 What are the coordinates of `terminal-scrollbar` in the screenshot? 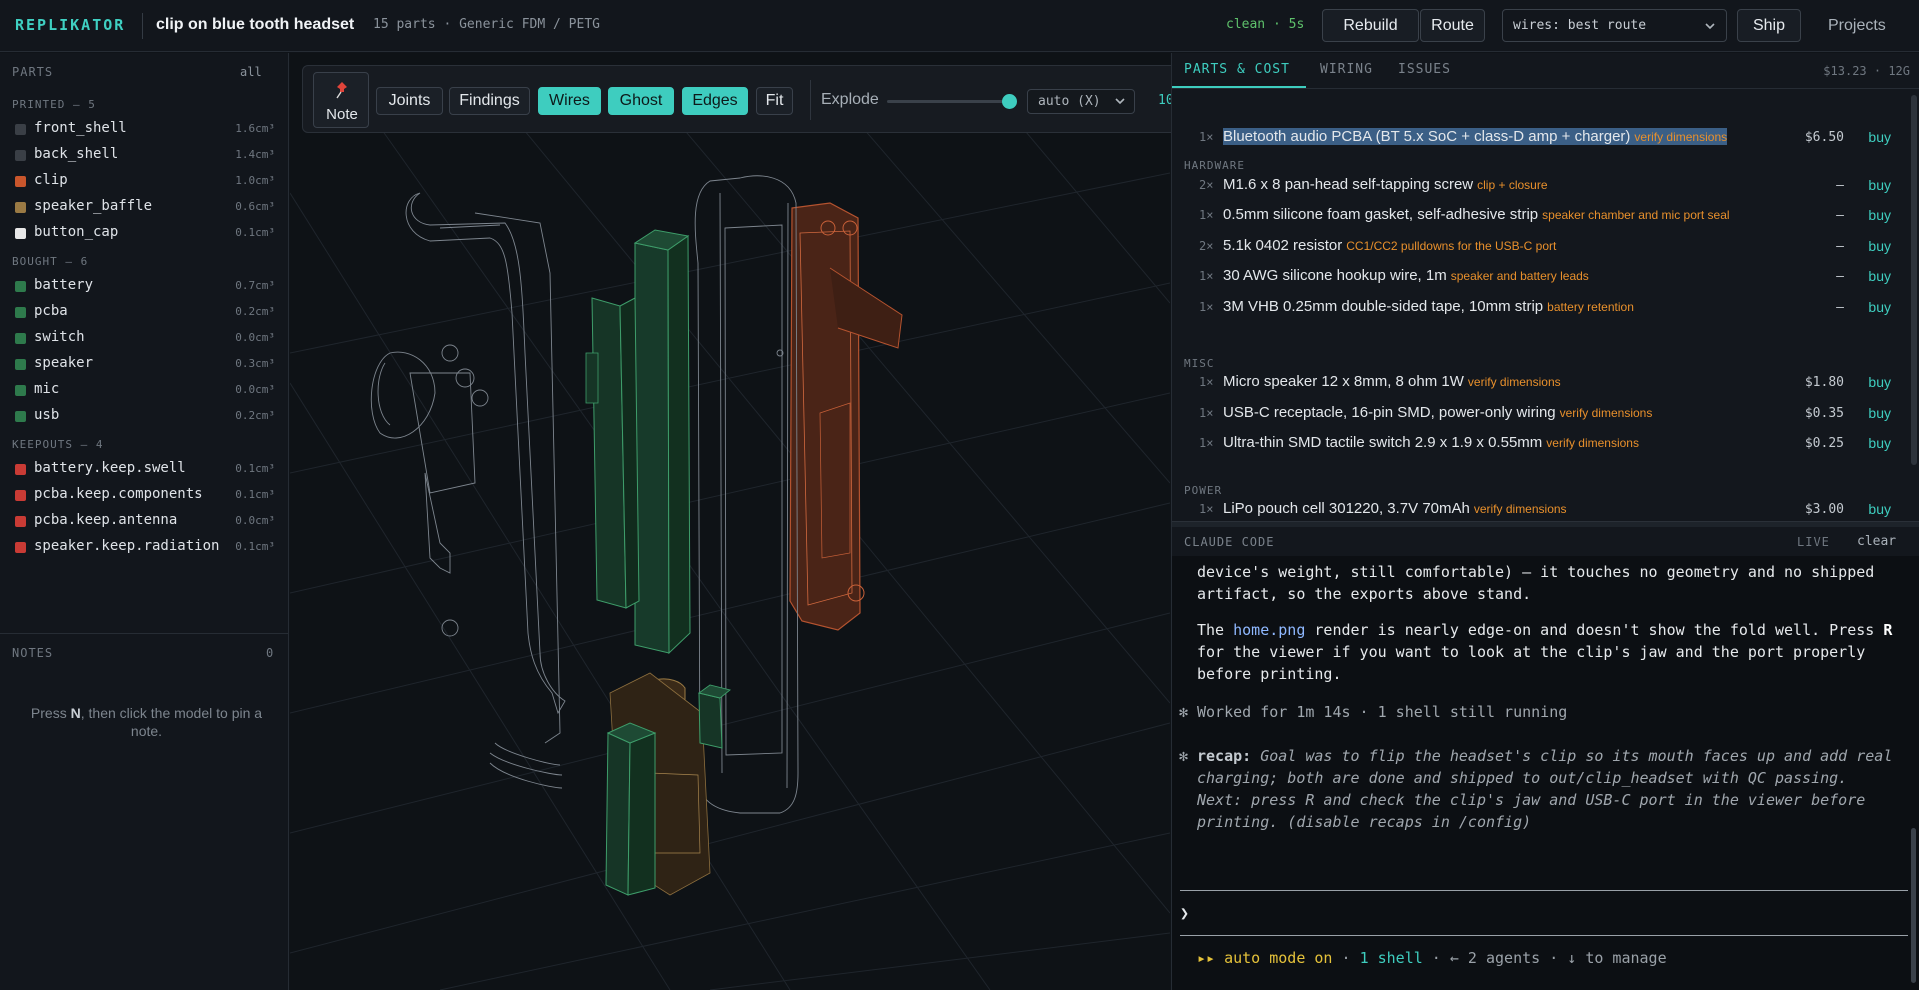 It's located at (1913, 905).